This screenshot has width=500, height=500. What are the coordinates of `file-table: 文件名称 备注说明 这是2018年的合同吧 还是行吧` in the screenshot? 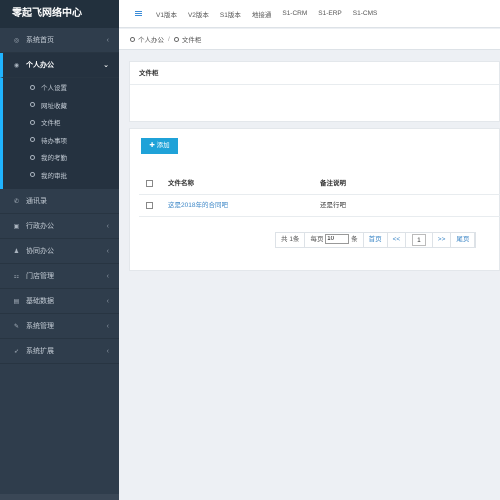 It's located at (319, 195).